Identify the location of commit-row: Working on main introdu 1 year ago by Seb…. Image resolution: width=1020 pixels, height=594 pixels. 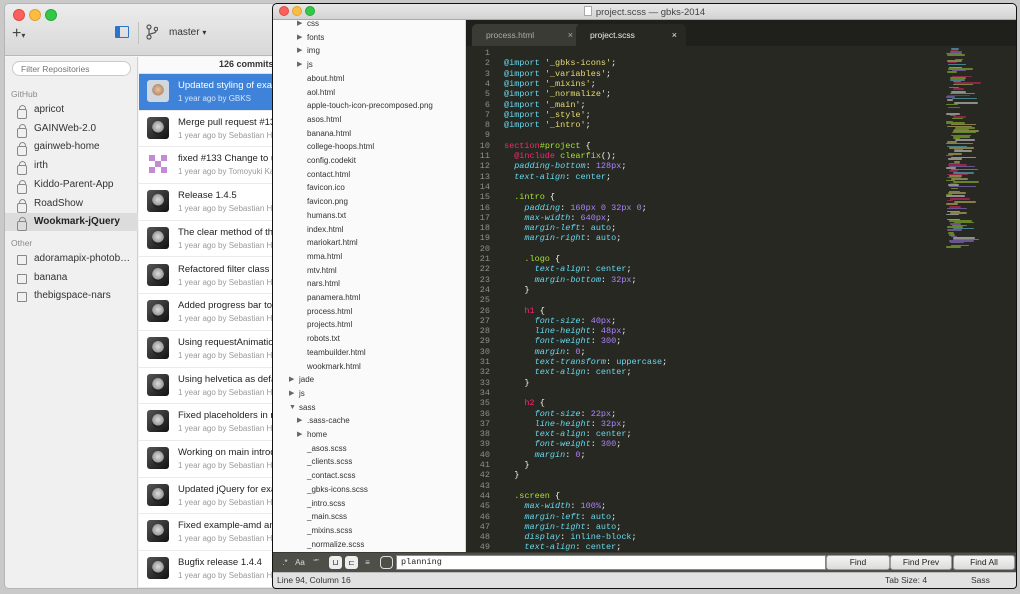
(207, 459).